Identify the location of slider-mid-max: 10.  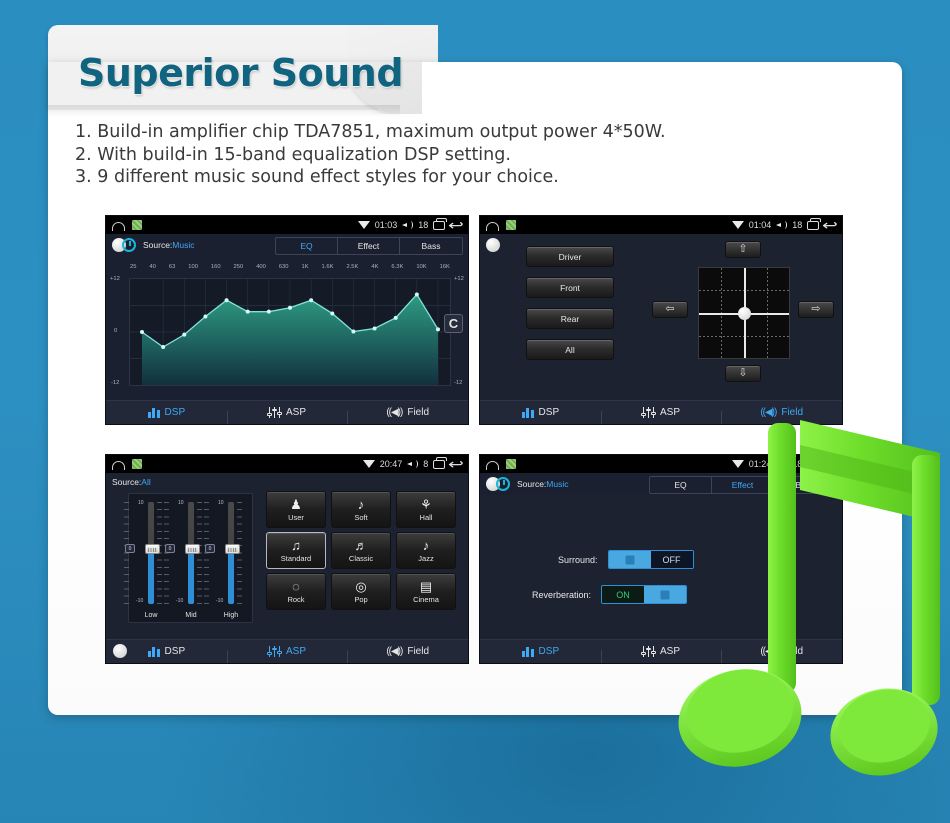
(181, 503).